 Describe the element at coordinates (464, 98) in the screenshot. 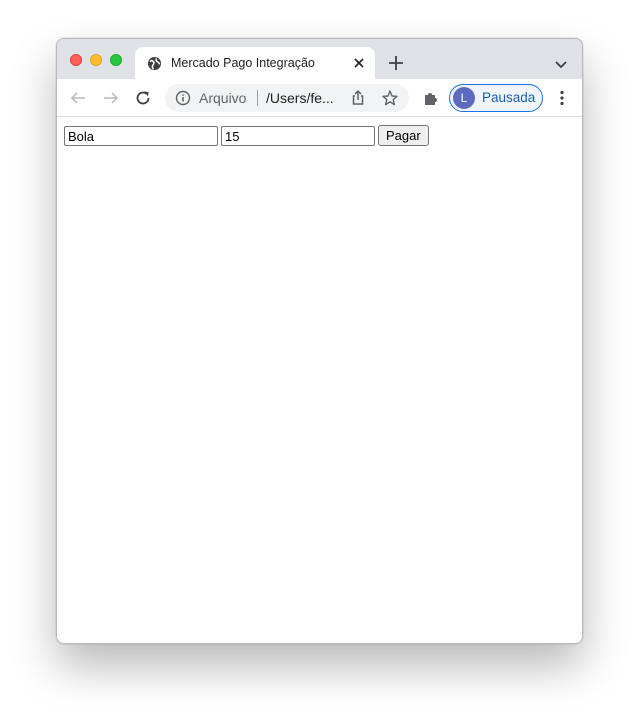

I see `avatar: L` at that location.